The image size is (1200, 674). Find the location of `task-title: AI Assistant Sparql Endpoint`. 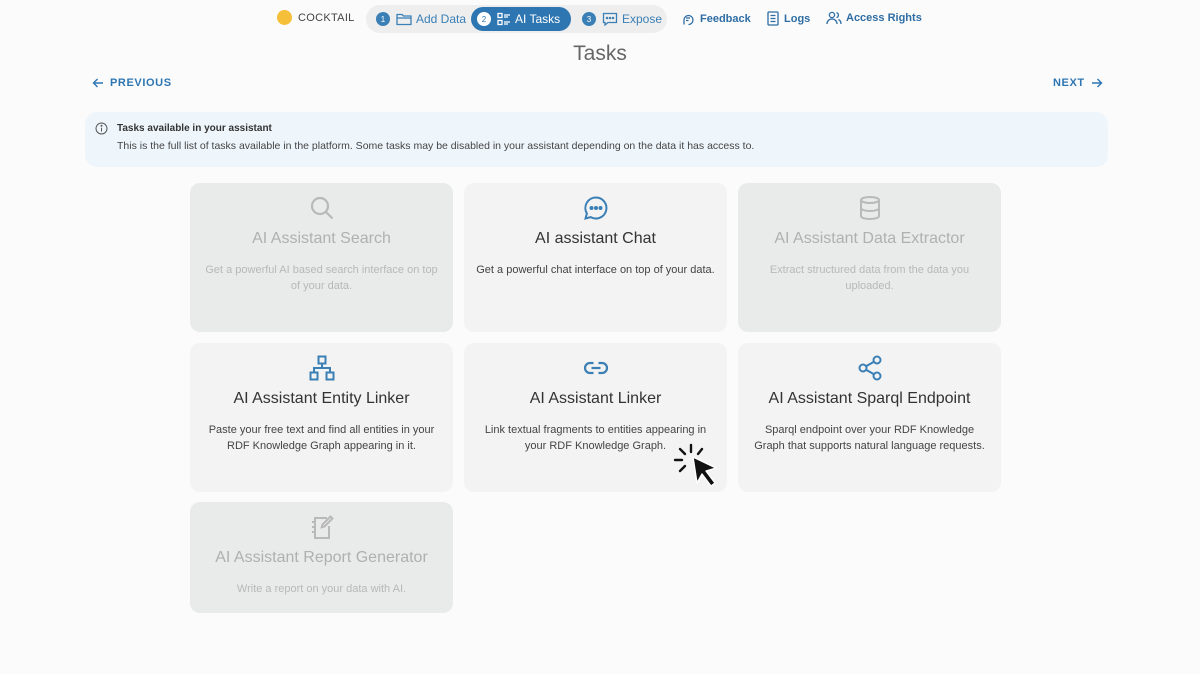

task-title: AI Assistant Sparql Endpoint is located at coordinates (869, 398).